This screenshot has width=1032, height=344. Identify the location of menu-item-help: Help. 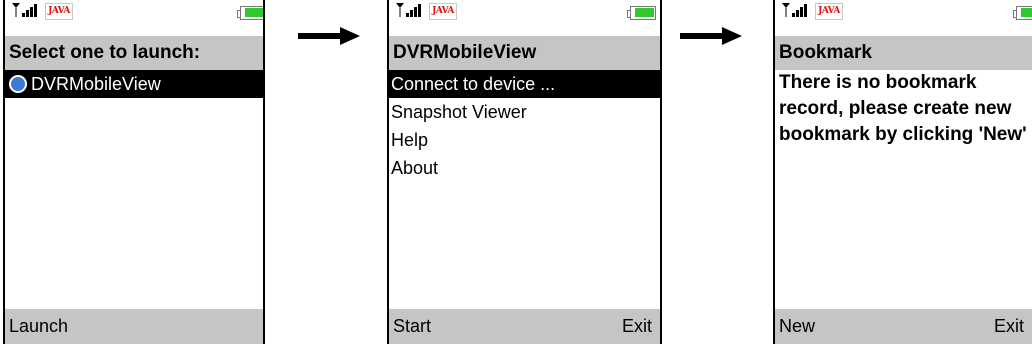
(524, 140).